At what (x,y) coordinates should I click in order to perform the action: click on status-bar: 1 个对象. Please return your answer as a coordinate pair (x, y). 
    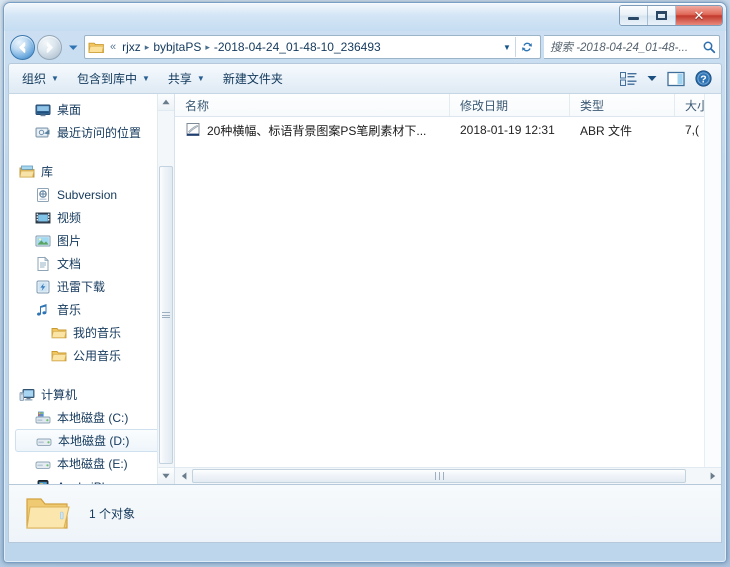
    Looking at the image, I should click on (365, 514).